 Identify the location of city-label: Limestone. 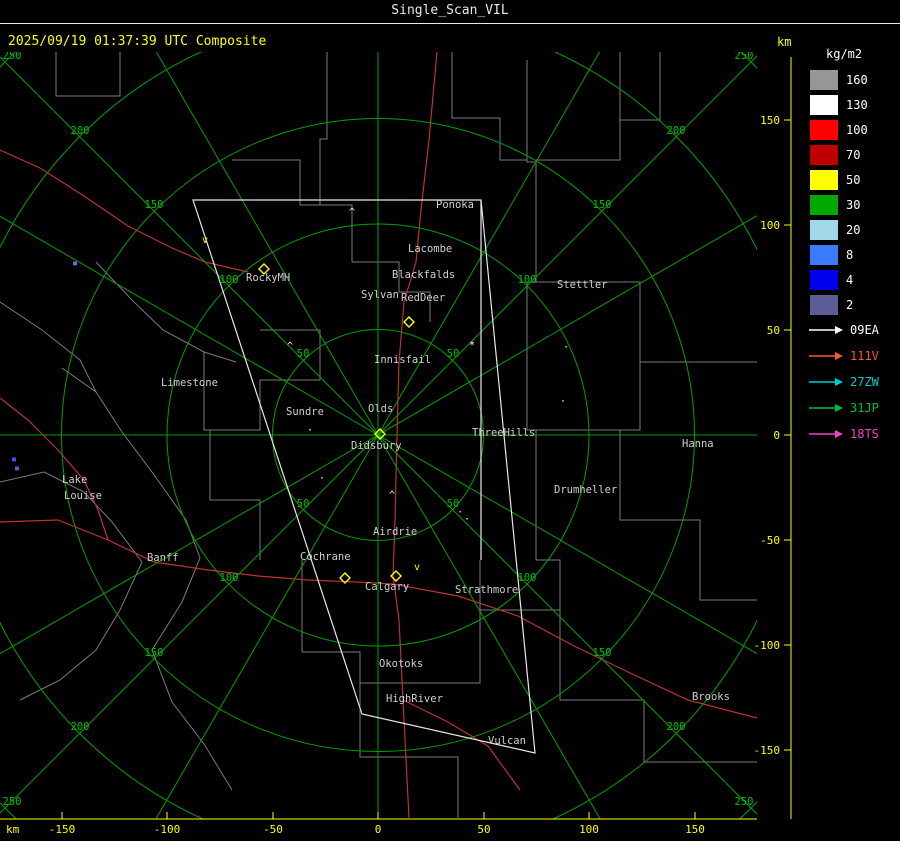
(189, 383).